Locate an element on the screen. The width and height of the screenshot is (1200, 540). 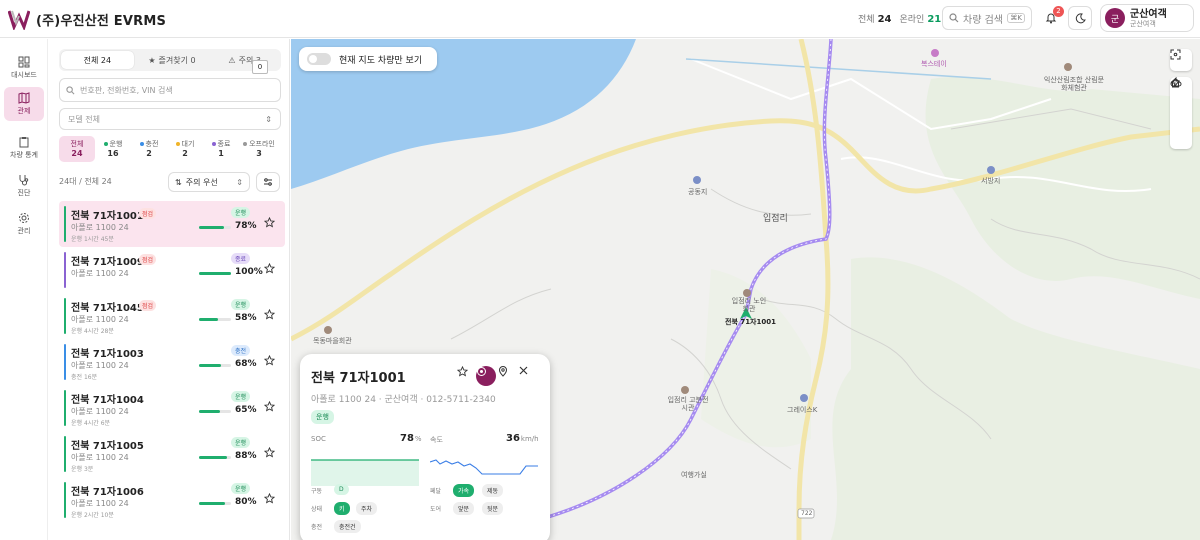
sliders-icon is located at coordinates (268, 182).